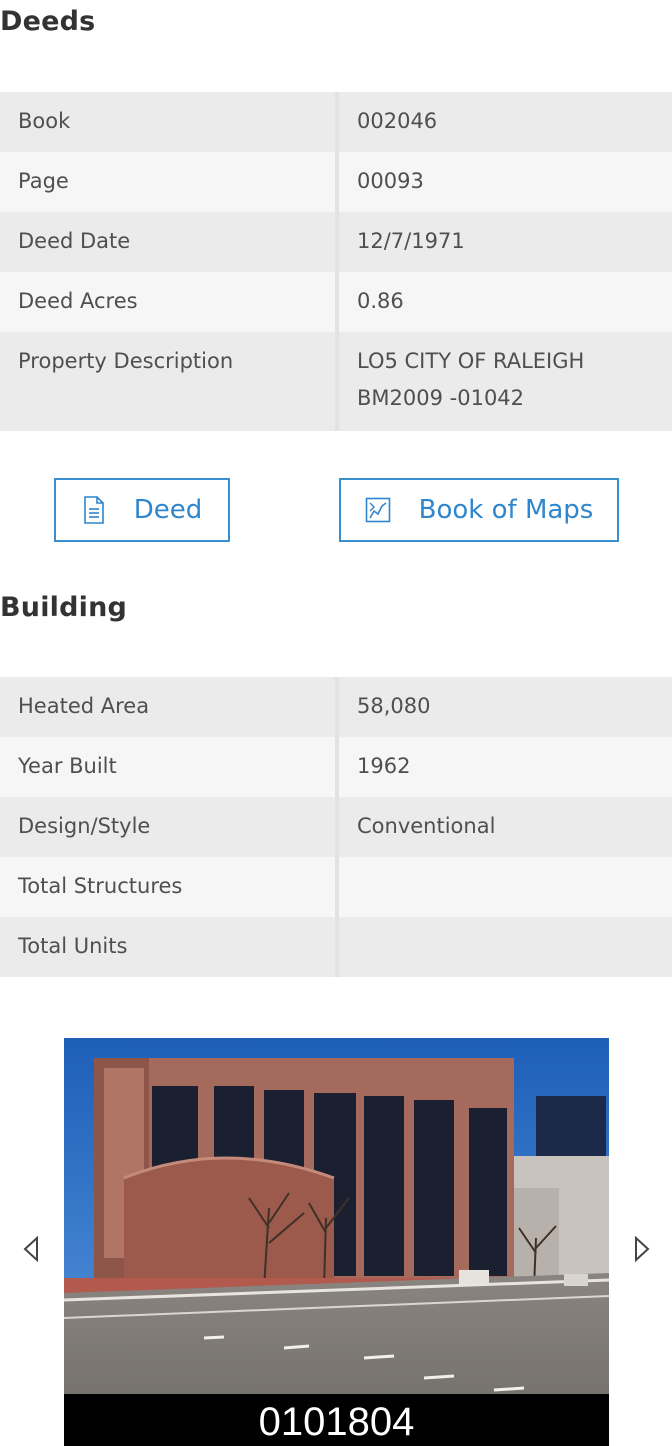  What do you see at coordinates (93, 510) in the screenshot?
I see `document-icon` at bounding box center [93, 510].